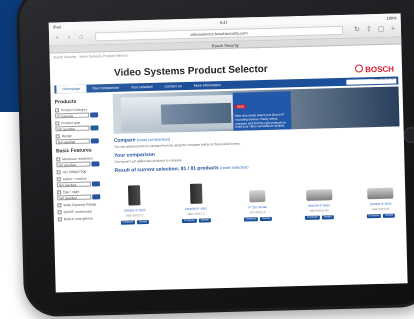  I want to click on products-heading: Products, so click(65, 102).